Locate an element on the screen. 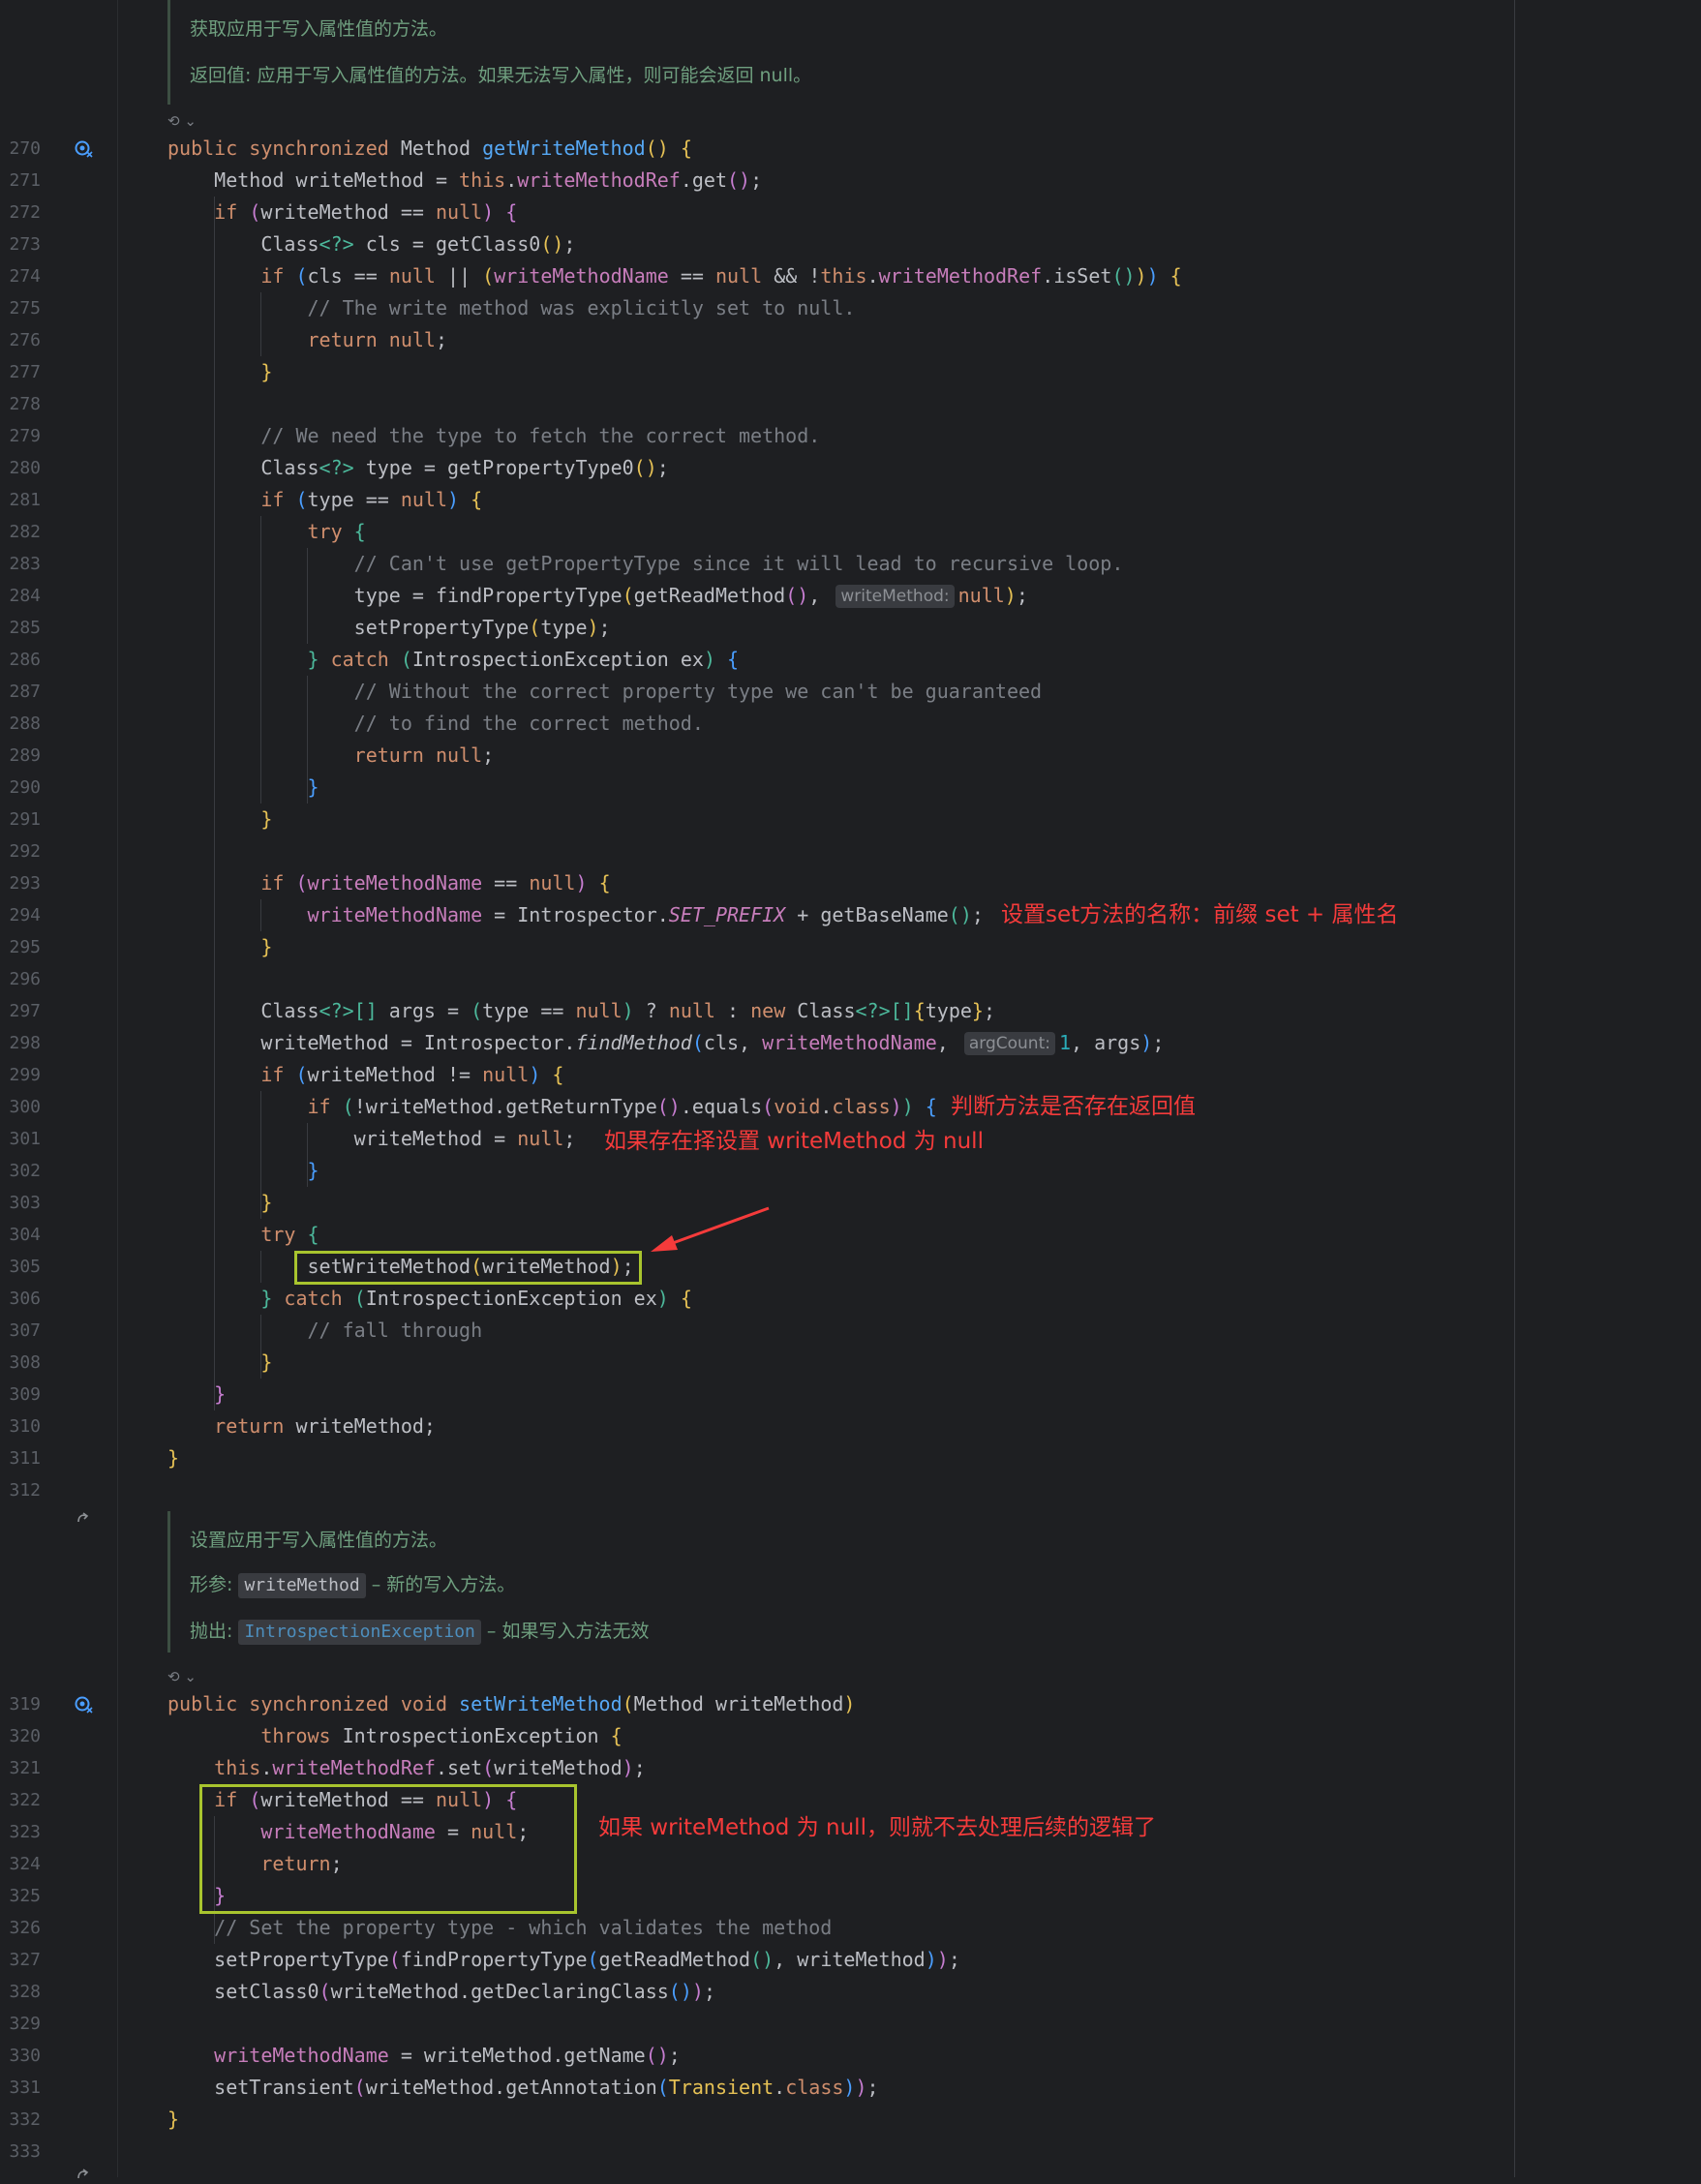 The height and width of the screenshot is (2184, 1701). line-number: 291 is located at coordinates (25, 820).